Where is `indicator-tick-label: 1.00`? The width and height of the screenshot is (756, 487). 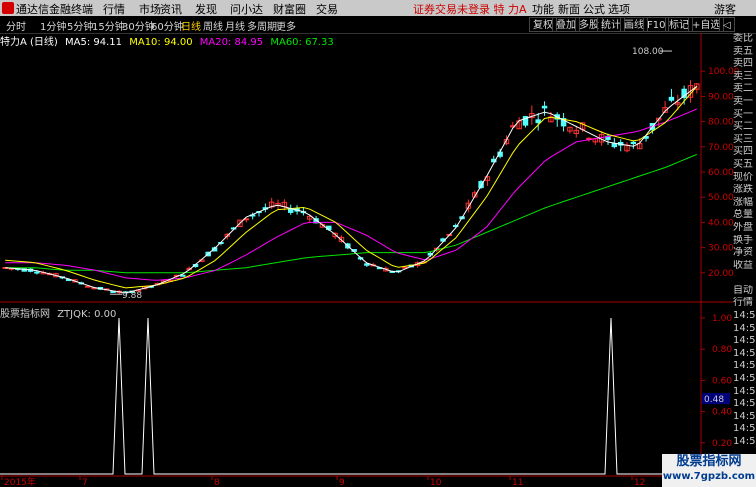 indicator-tick-label: 1.00 is located at coordinates (722, 319).